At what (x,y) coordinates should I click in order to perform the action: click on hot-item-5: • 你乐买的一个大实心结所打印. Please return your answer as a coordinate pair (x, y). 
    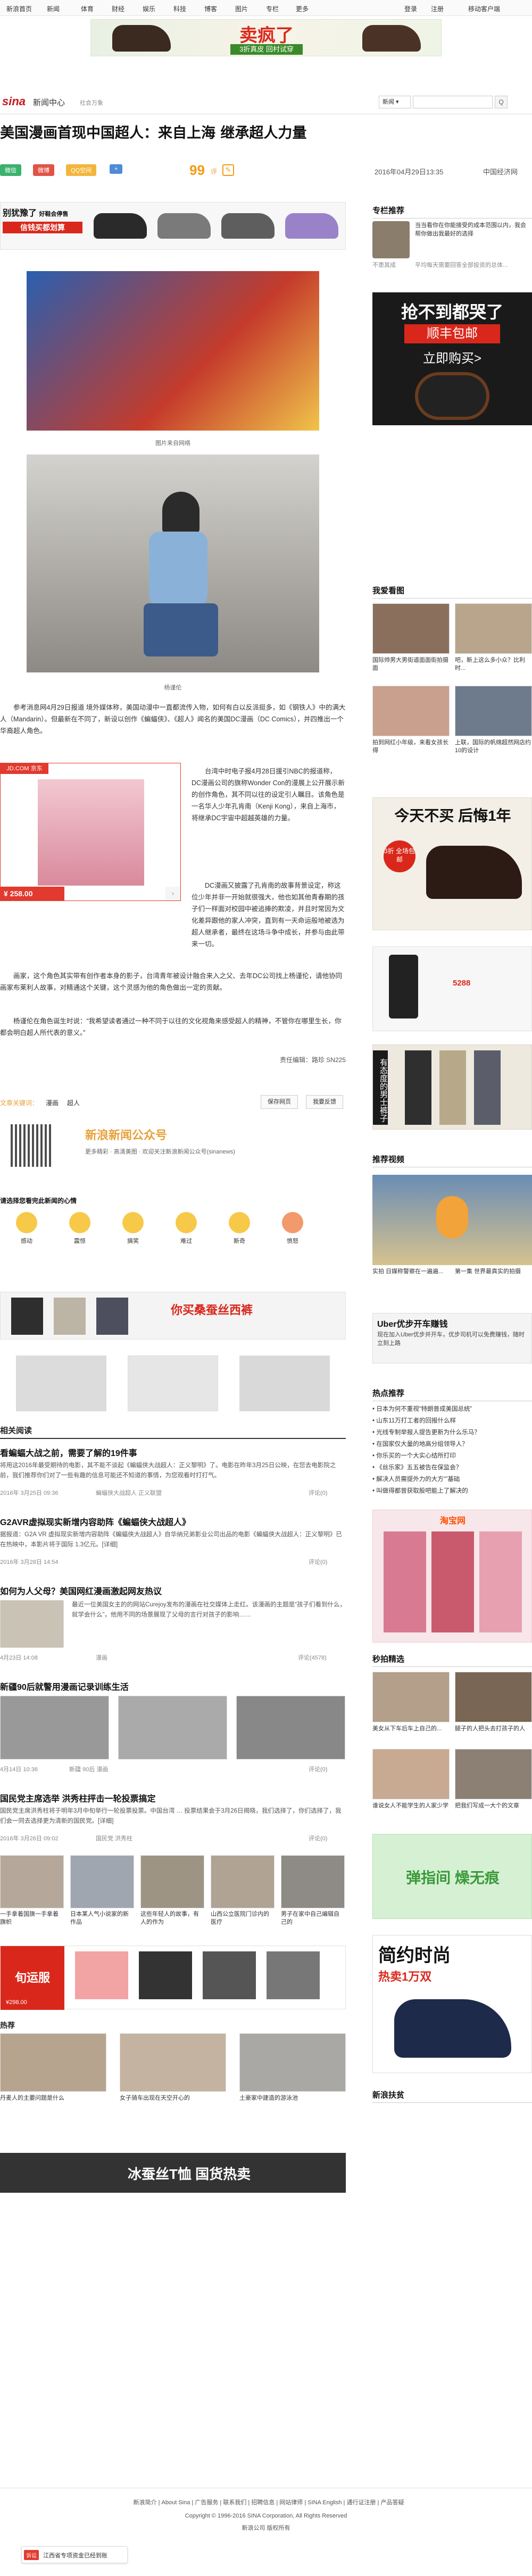
    Looking at the image, I should click on (452, 1456).